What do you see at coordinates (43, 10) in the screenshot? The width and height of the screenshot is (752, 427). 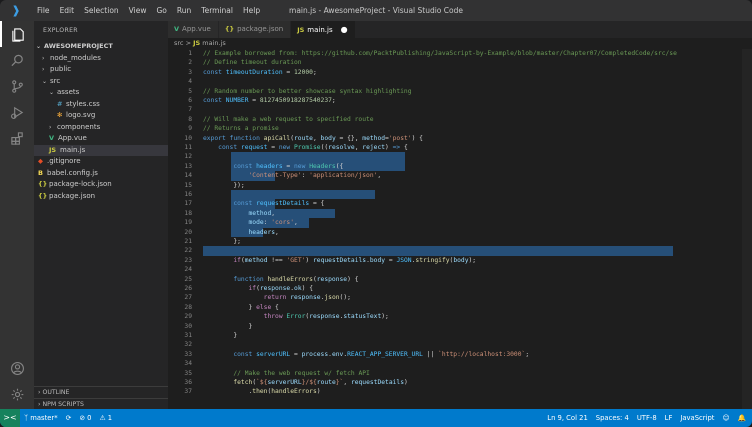 I see `menu-file: File` at bounding box center [43, 10].